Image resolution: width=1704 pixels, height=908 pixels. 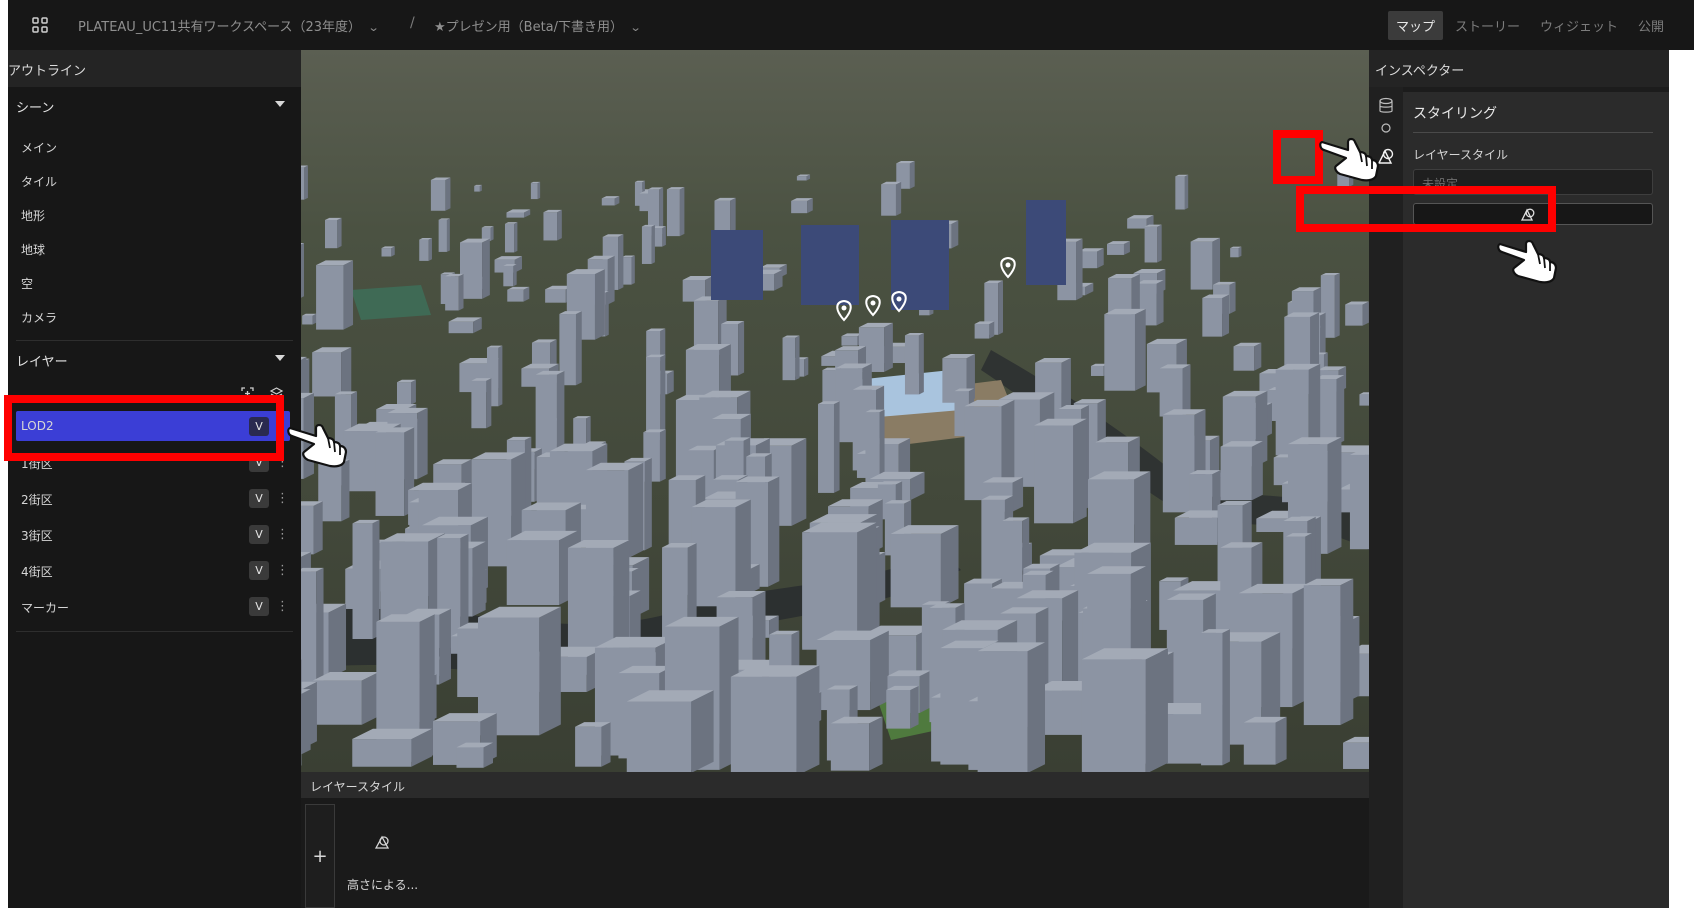 What do you see at coordinates (33, 249) in the screenshot?
I see `scene-item-globe: 地球` at bounding box center [33, 249].